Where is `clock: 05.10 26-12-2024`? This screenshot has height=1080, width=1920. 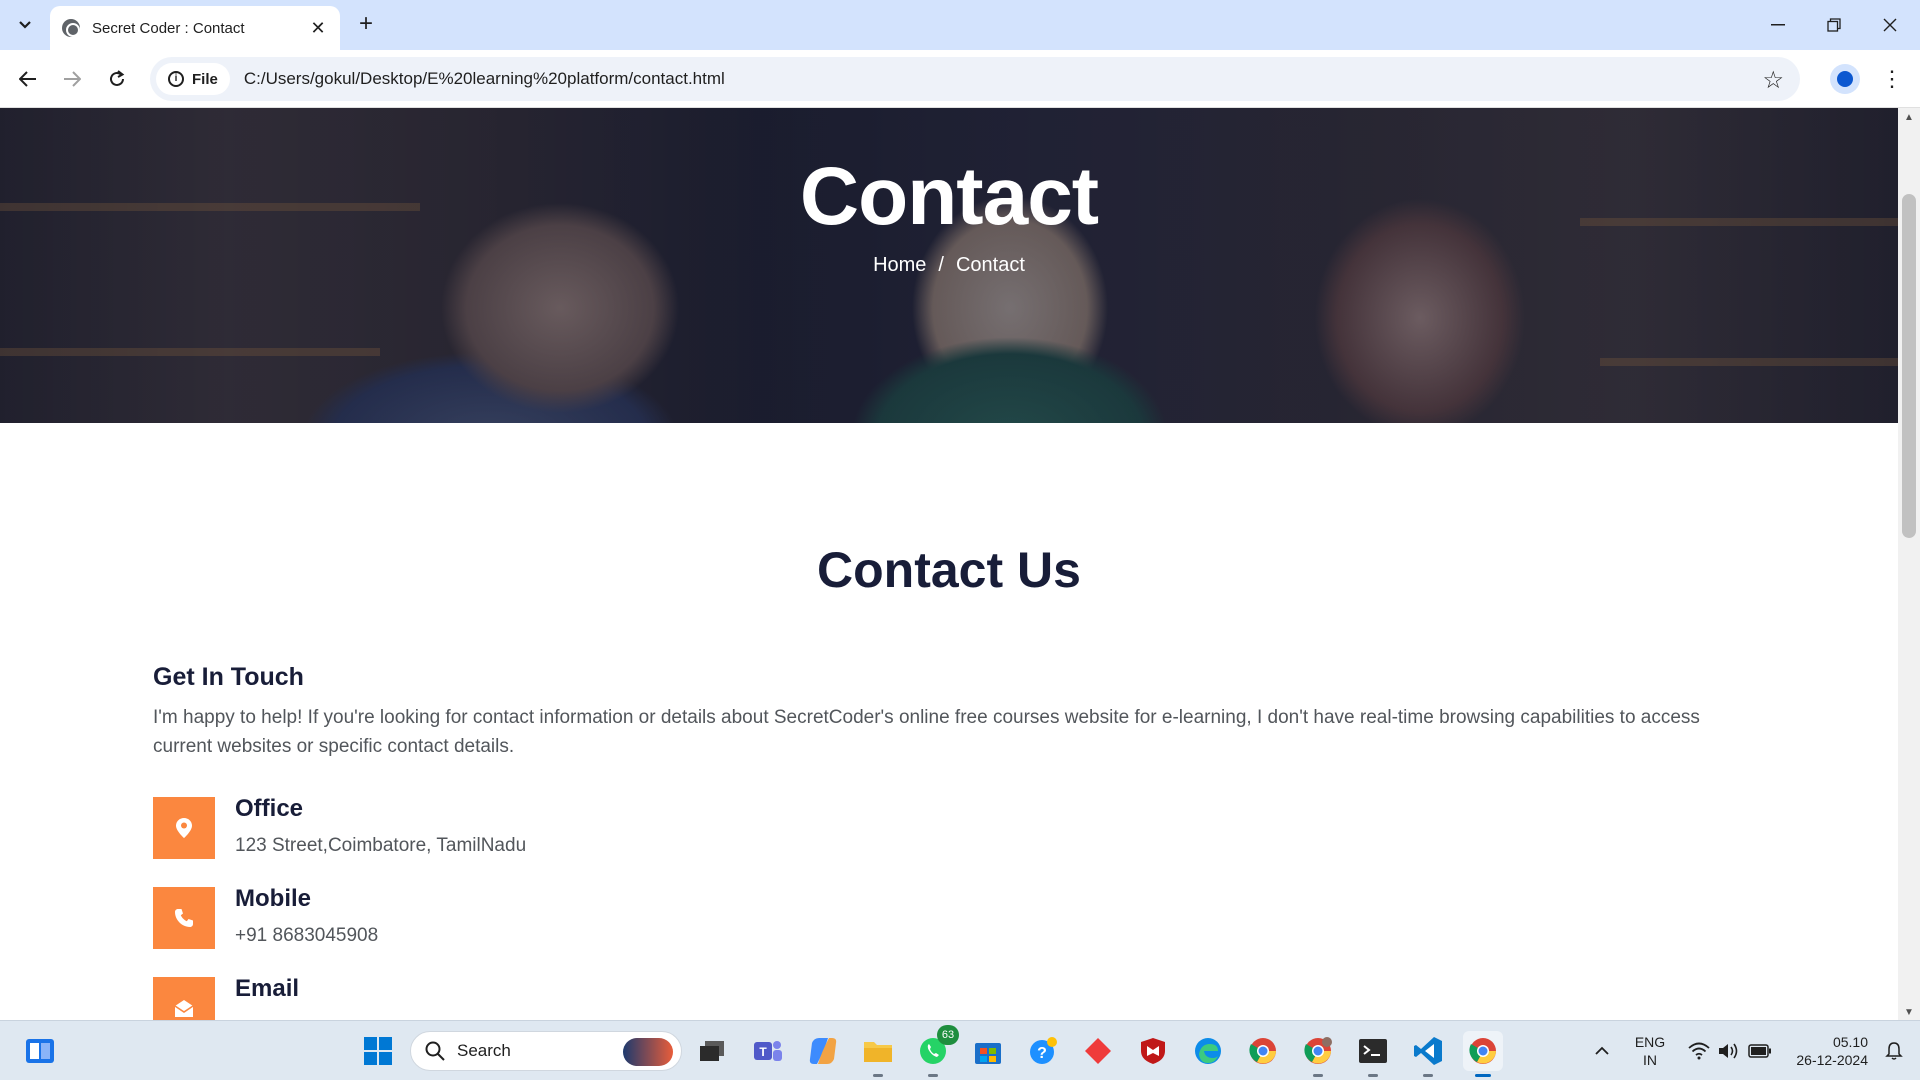 clock: 05.10 26-12-2024 is located at coordinates (1823, 1051).